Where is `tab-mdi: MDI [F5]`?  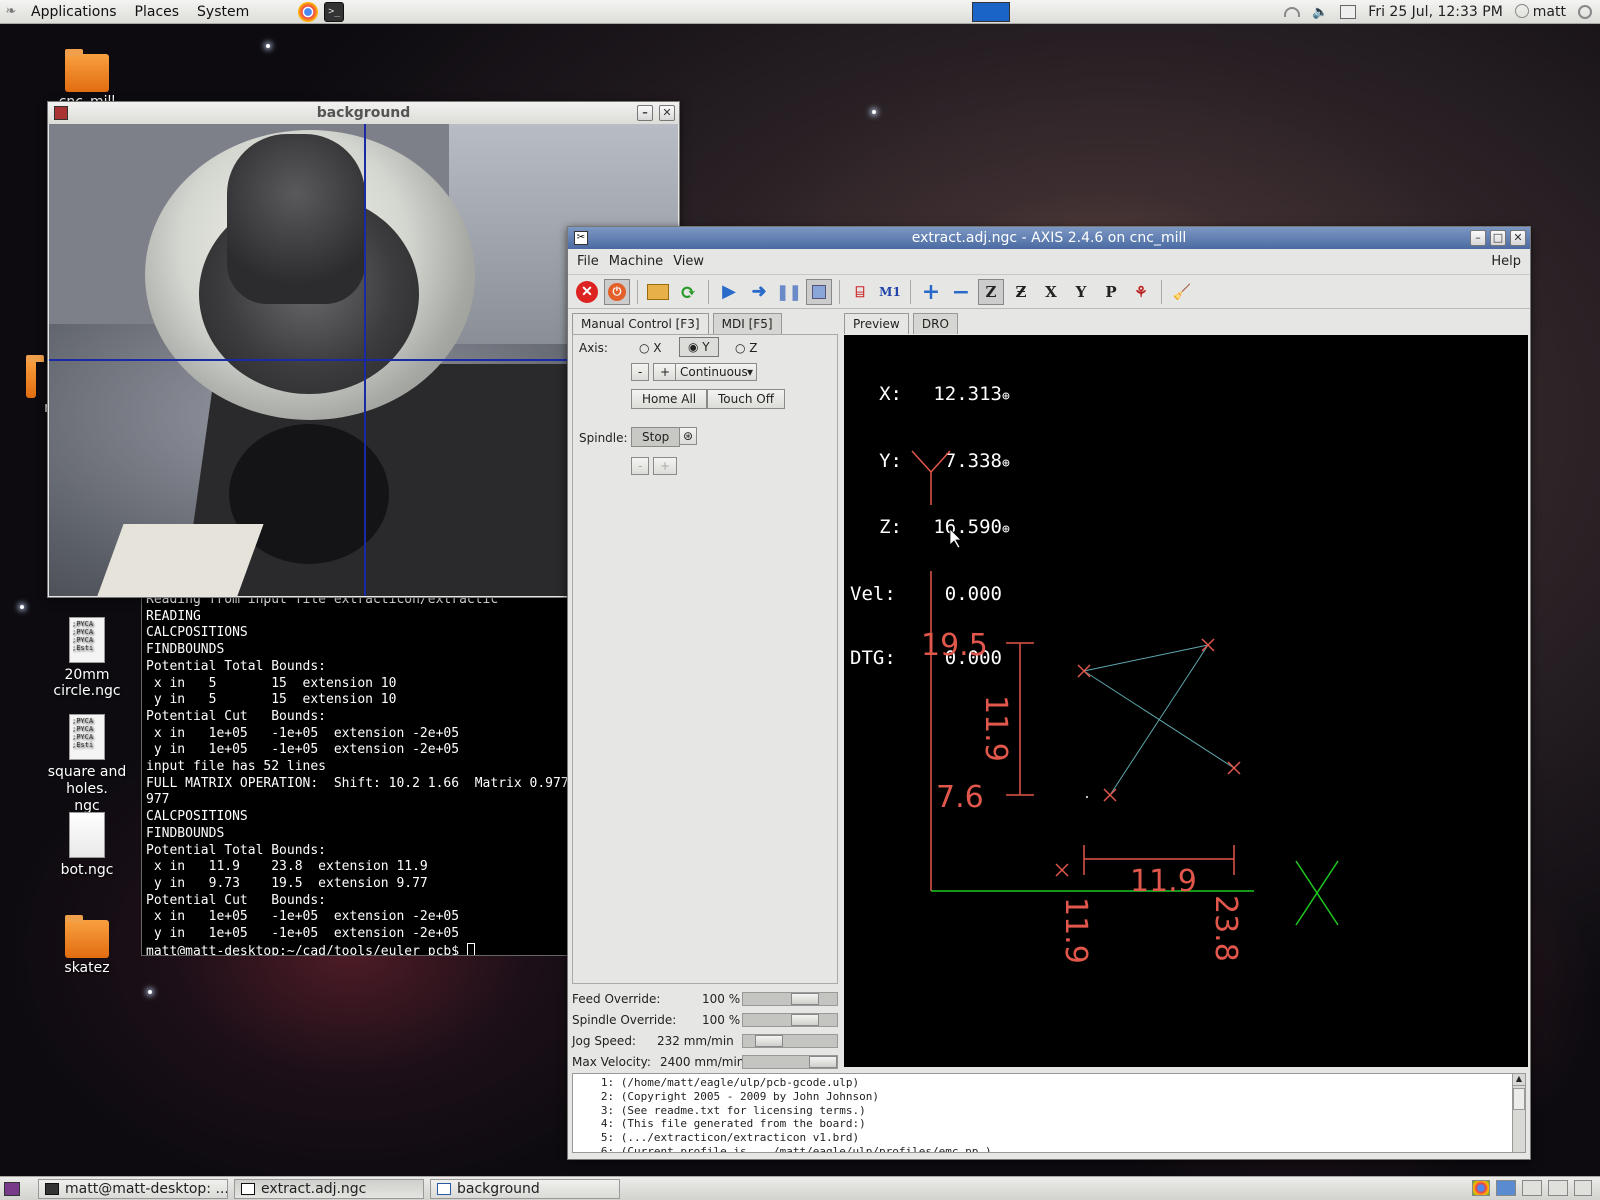 tab-mdi: MDI [F5] is located at coordinates (747, 323).